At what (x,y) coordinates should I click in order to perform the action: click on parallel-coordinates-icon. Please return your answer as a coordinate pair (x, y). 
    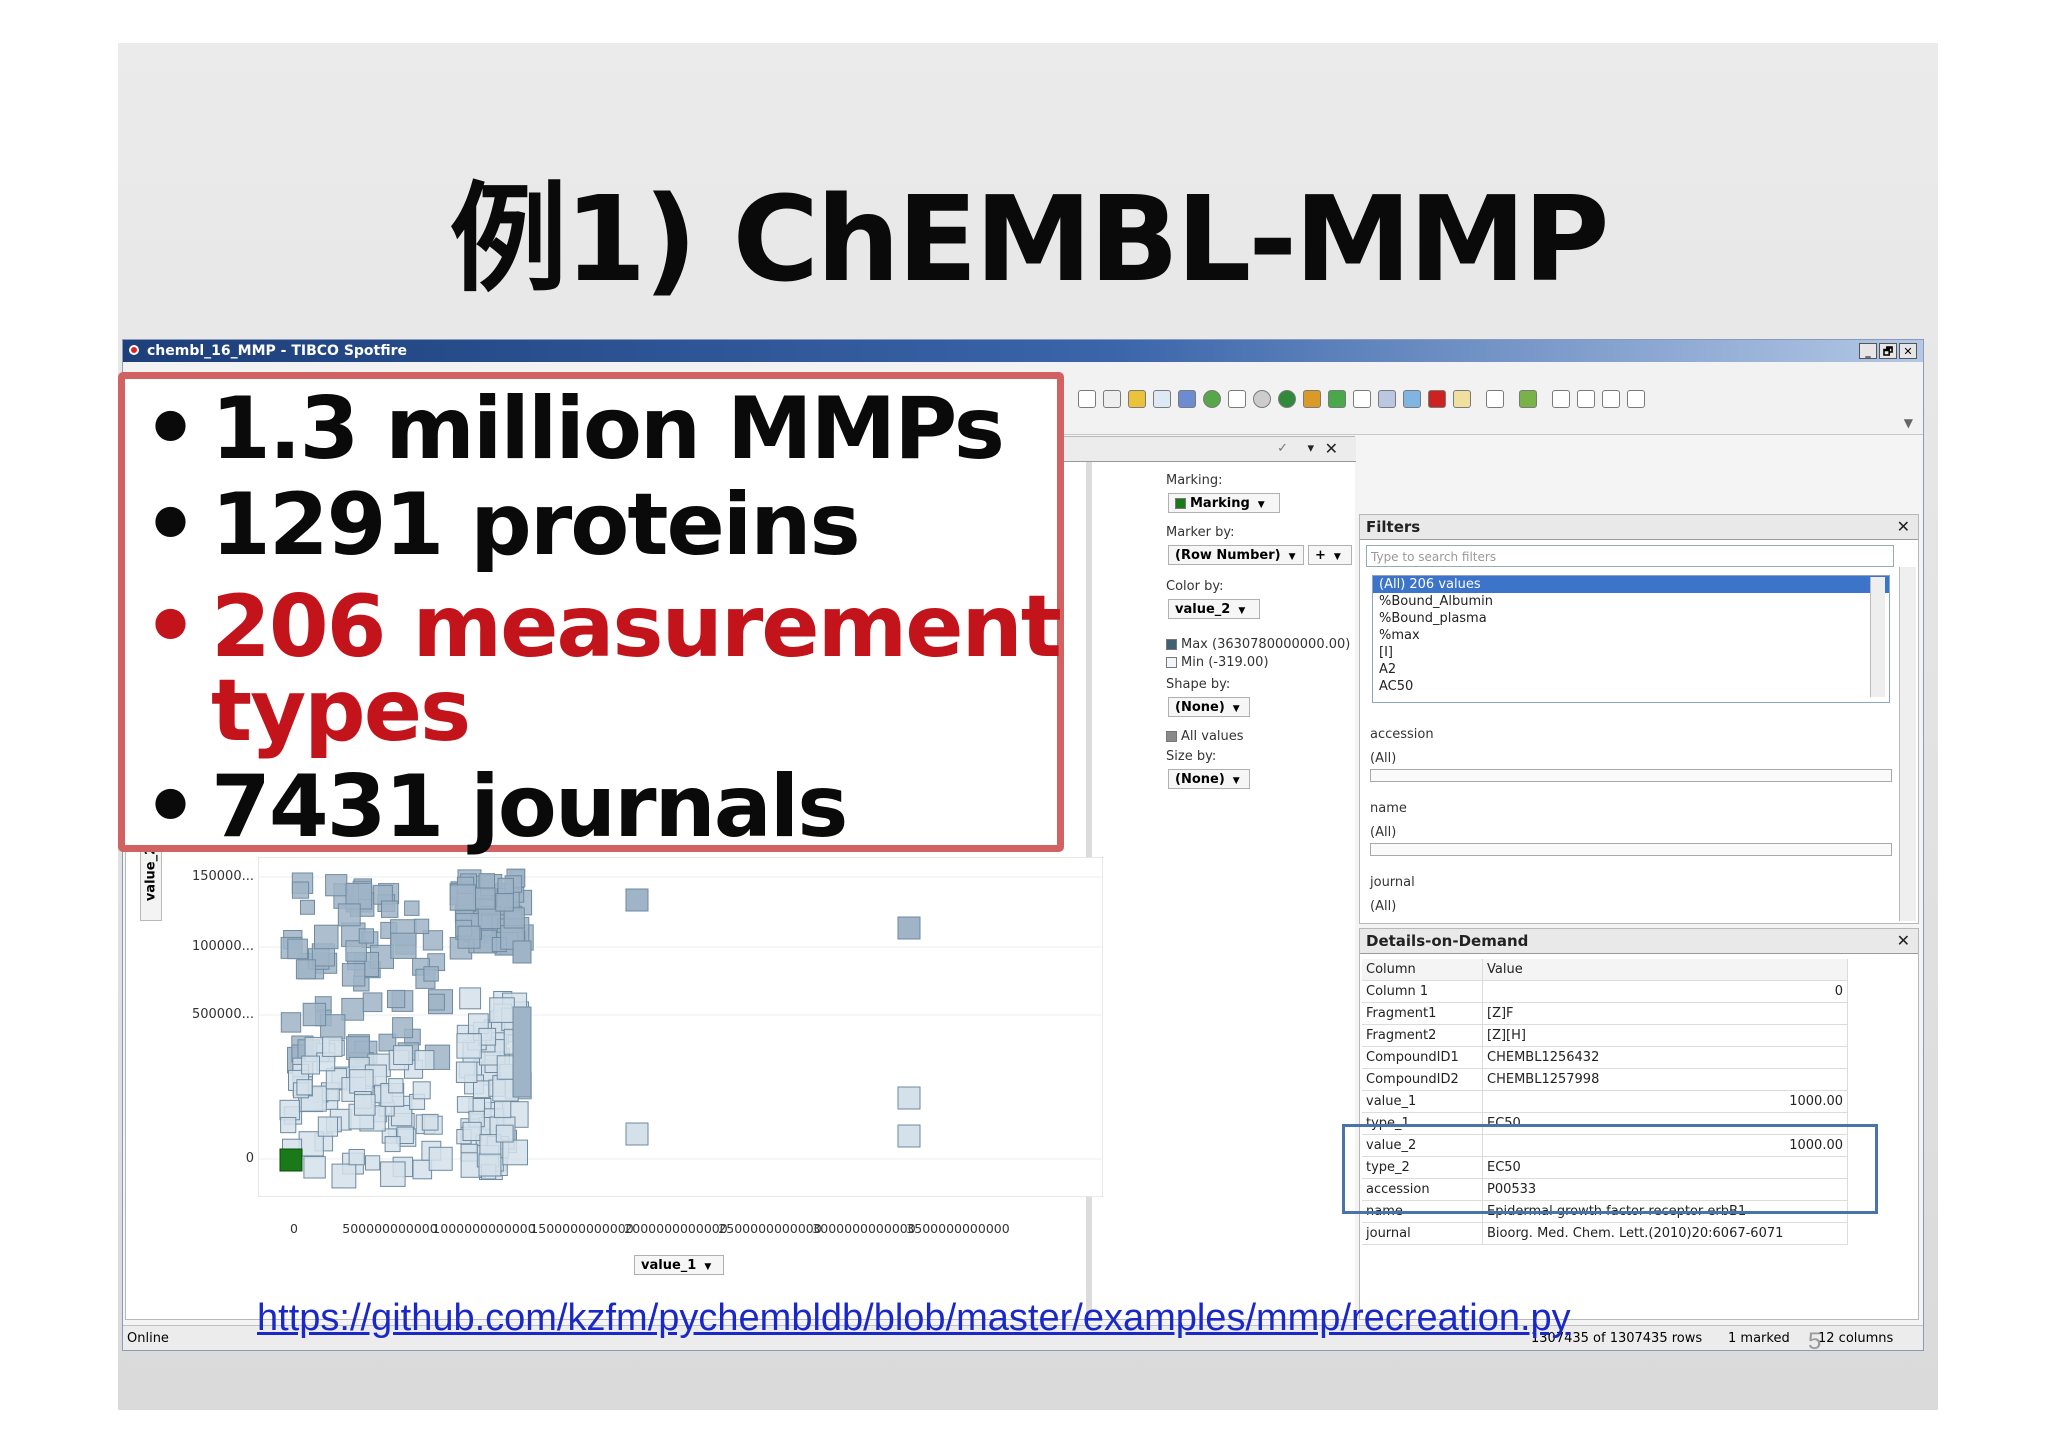
    Looking at the image, I should click on (1362, 399).